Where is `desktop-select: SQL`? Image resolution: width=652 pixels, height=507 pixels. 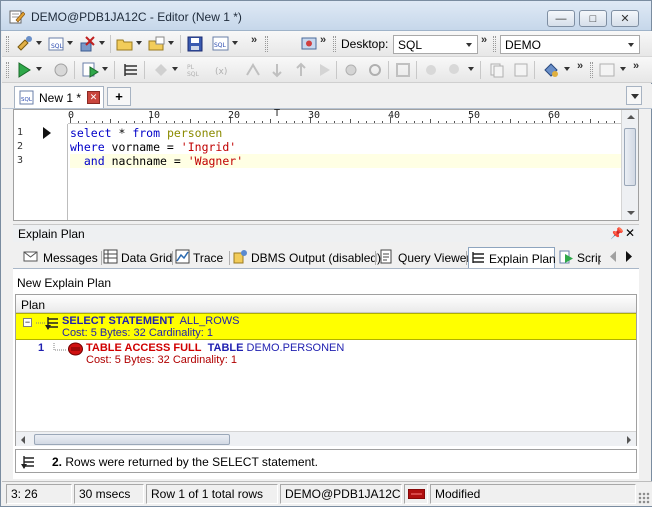 desktop-select: SQL is located at coordinates (435, 44).